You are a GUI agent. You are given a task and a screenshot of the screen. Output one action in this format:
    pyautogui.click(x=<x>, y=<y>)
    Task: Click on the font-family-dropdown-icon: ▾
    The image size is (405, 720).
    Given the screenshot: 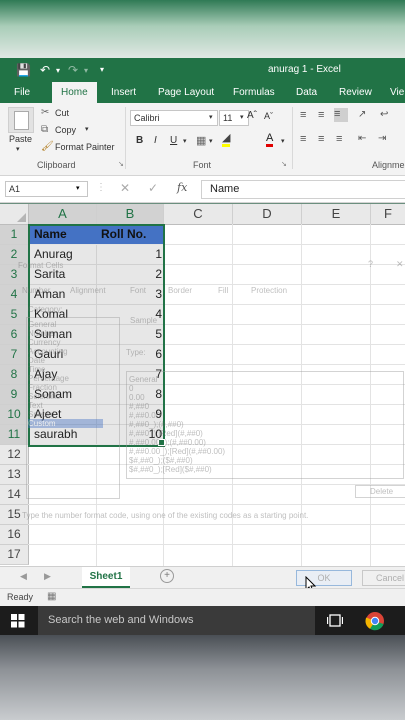 What is the action you would take?
    pyautogui.click(x=211, y=117)
    